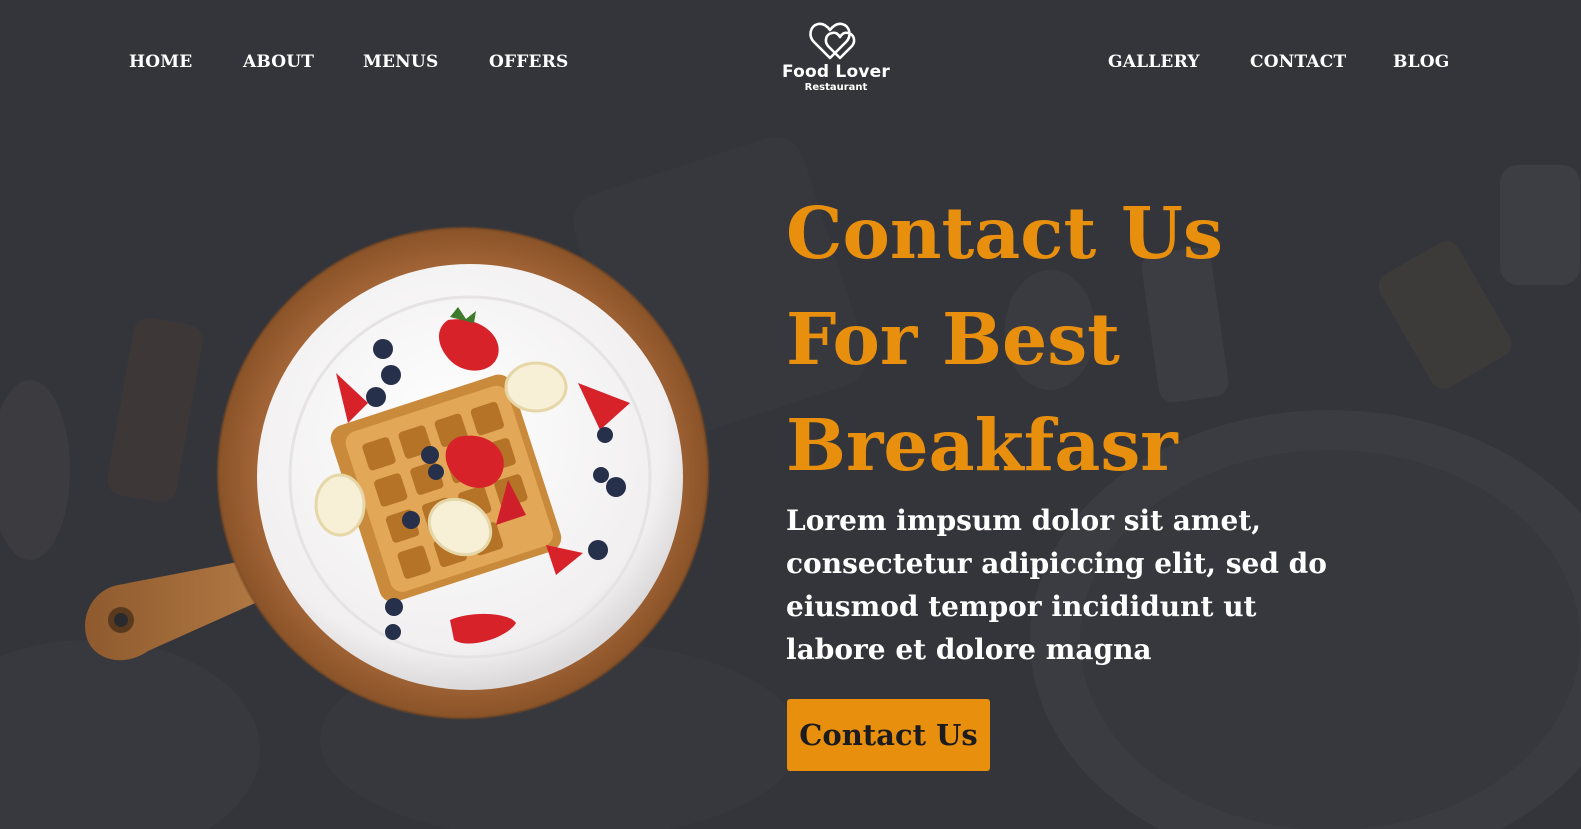 This screenshot has height=829, width=1581. I want to click on site-logo: Food Lover Restaurant, so click(836, 64).